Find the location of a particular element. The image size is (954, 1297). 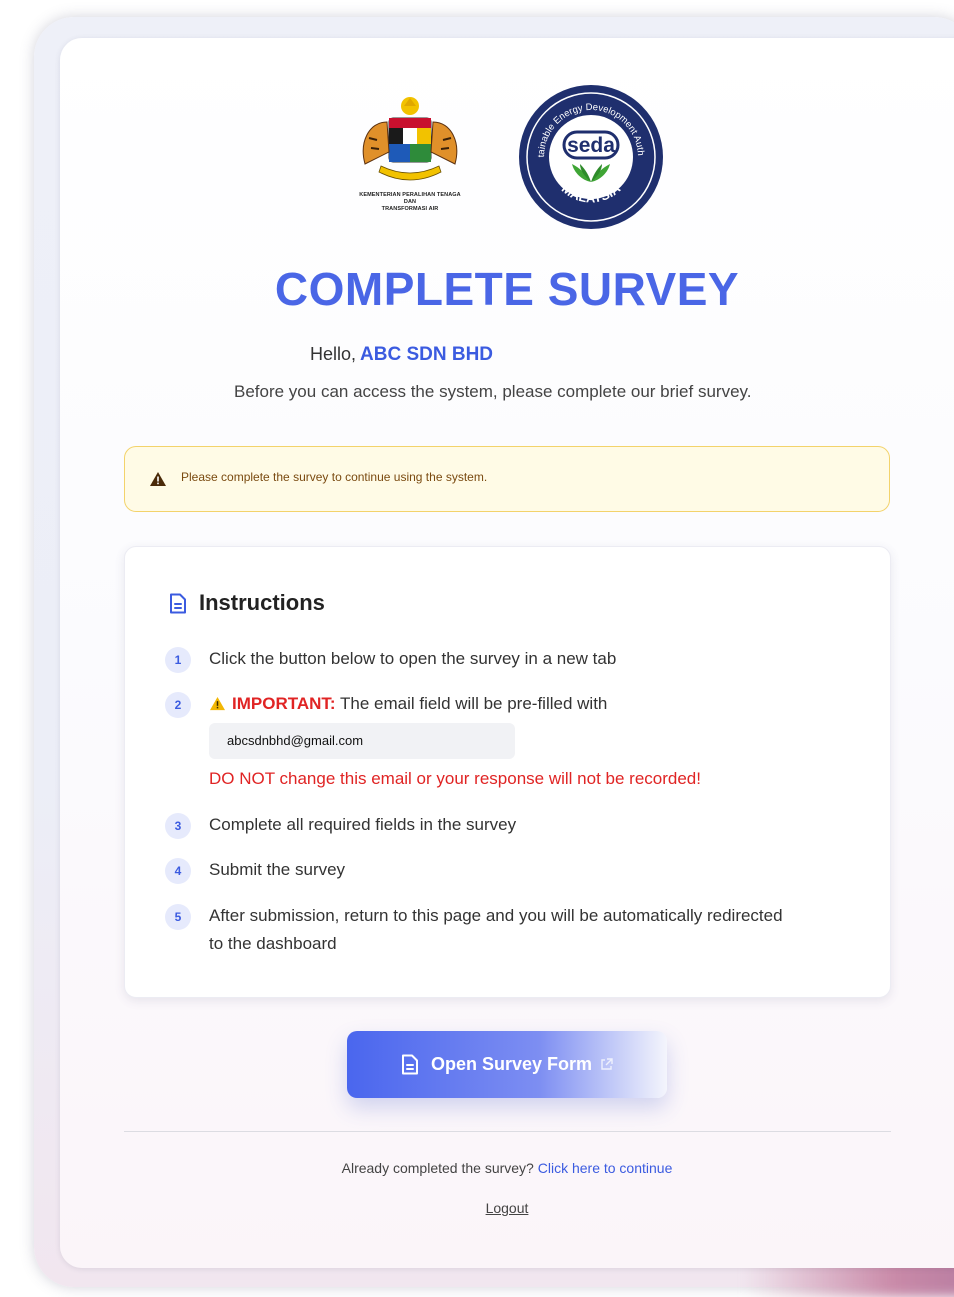

open-survey-form-label: Open Survey Form is located at coordinates (511, 1064).